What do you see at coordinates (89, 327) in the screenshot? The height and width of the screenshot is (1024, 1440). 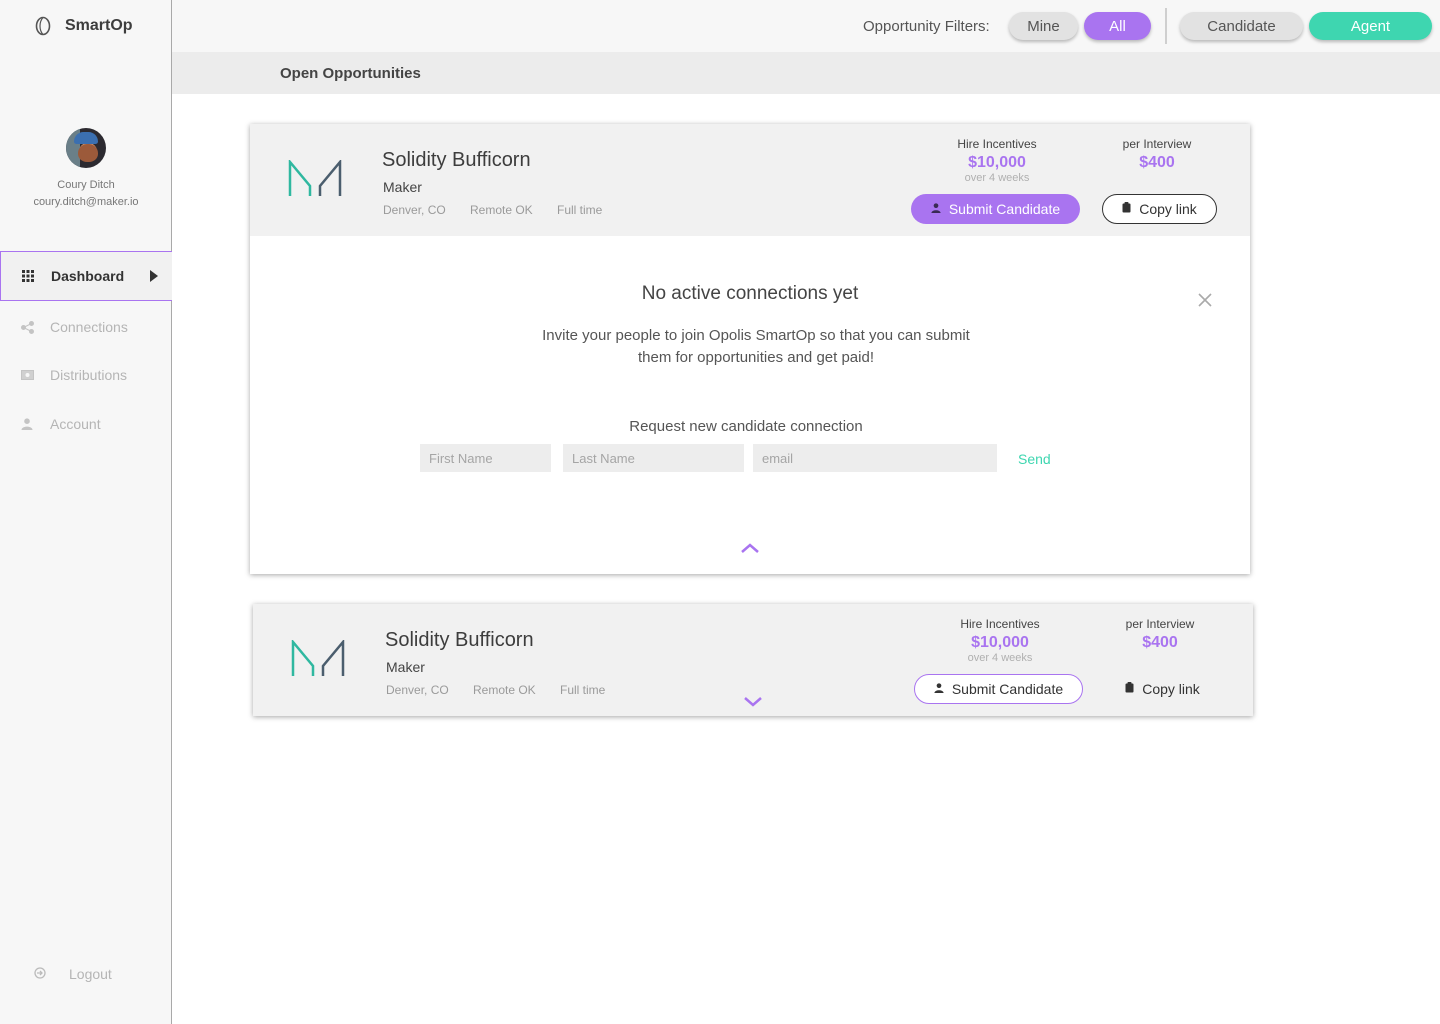 I see `sidebar-item-label: Connections` at bounding box center [89, 327].